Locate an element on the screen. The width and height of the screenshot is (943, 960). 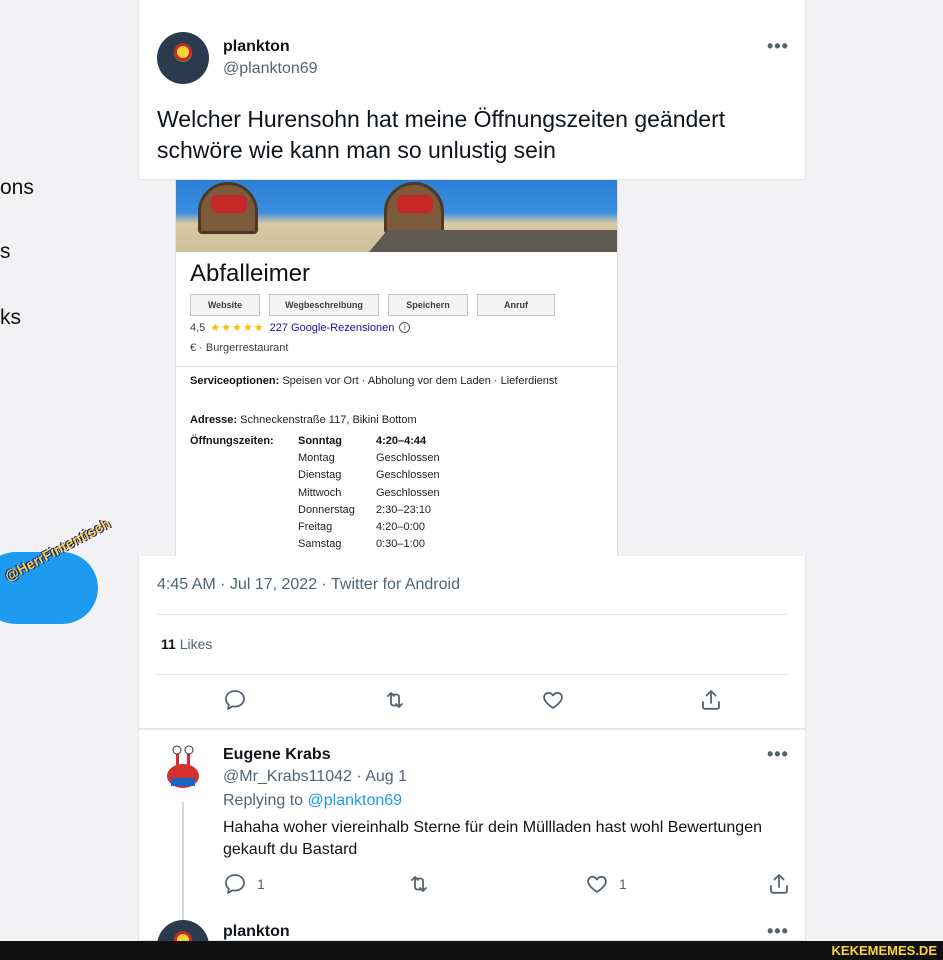
hours-day: Donnerstag is located at coordinates (326, 509).